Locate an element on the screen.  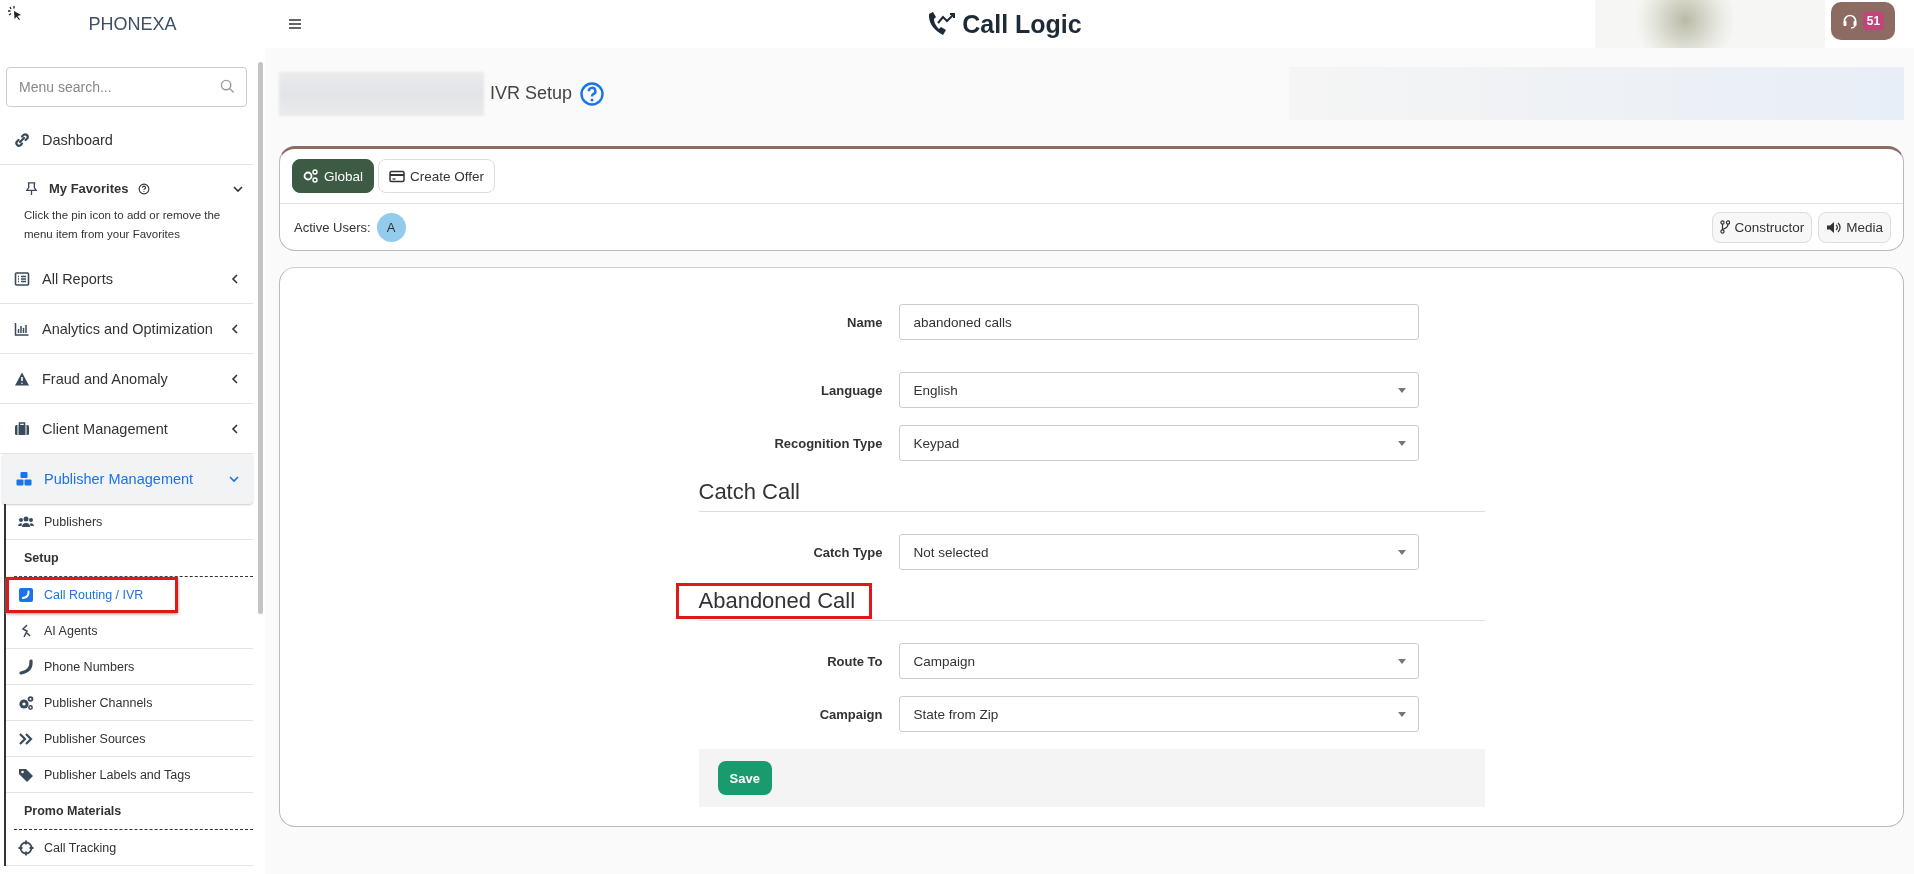
spinner-icon is located at coordinates (15, 13).